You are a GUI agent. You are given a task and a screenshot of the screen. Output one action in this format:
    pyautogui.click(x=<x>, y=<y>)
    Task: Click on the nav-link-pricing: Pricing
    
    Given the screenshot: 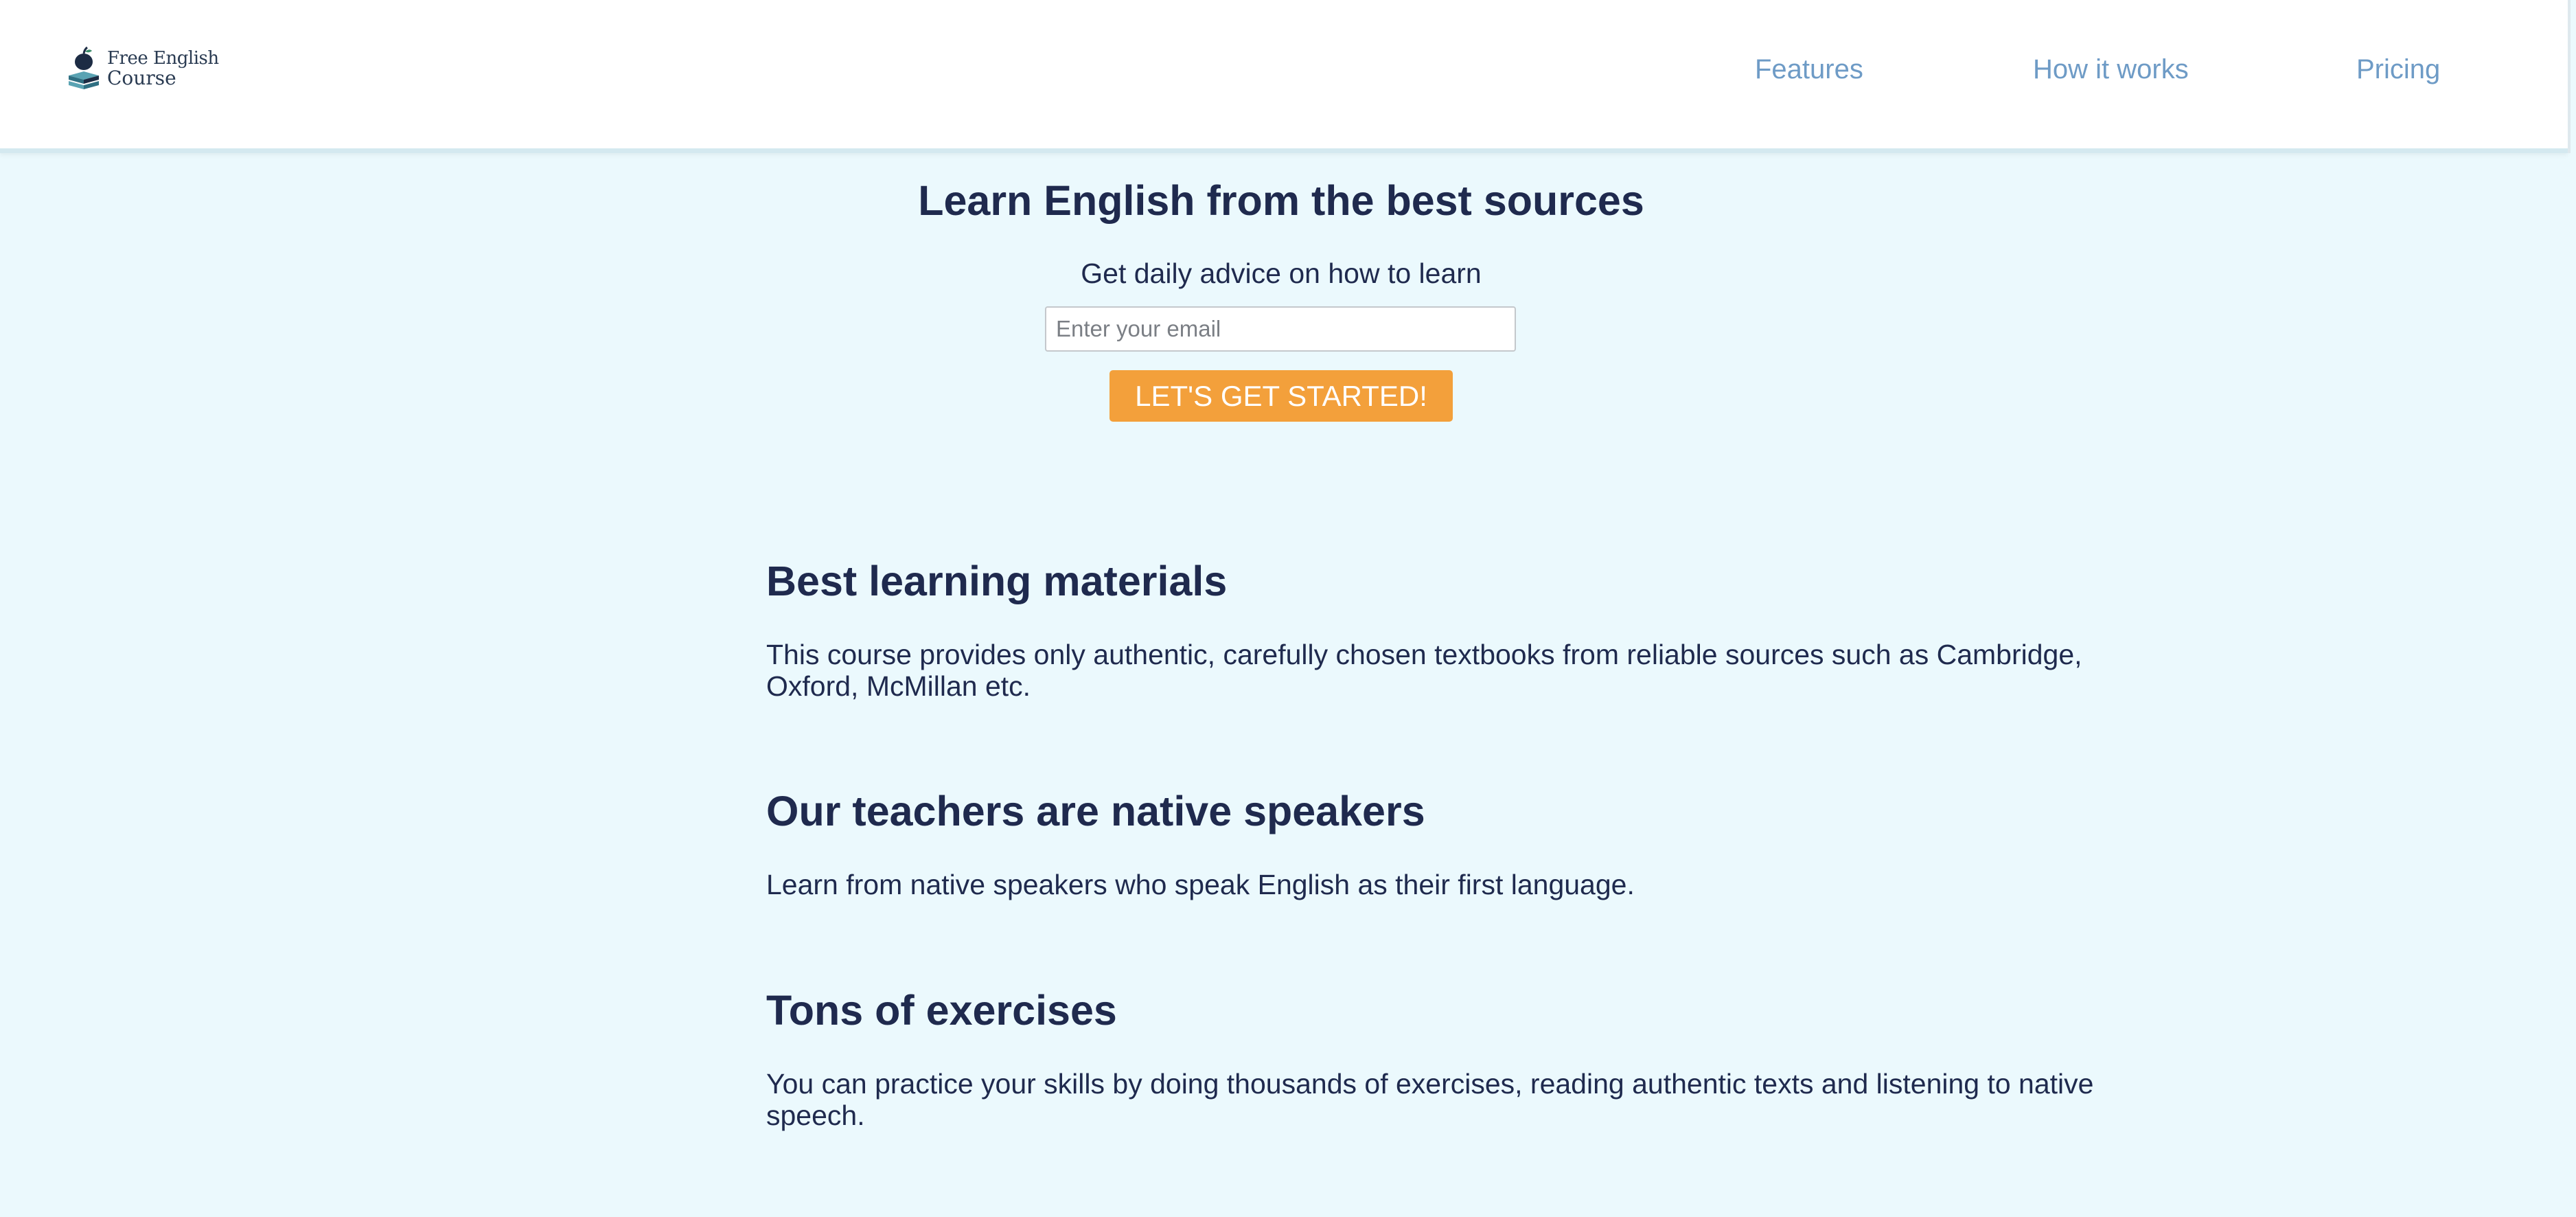 What is the action you would take?
    pyautogui.click(x=2398, y=69)
    